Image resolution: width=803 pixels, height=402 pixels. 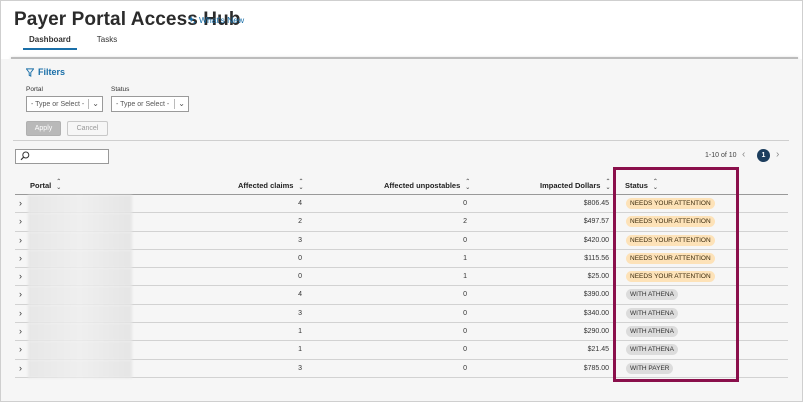 I want to click on previous-page-button: ‹, so click(x=743, y=154).